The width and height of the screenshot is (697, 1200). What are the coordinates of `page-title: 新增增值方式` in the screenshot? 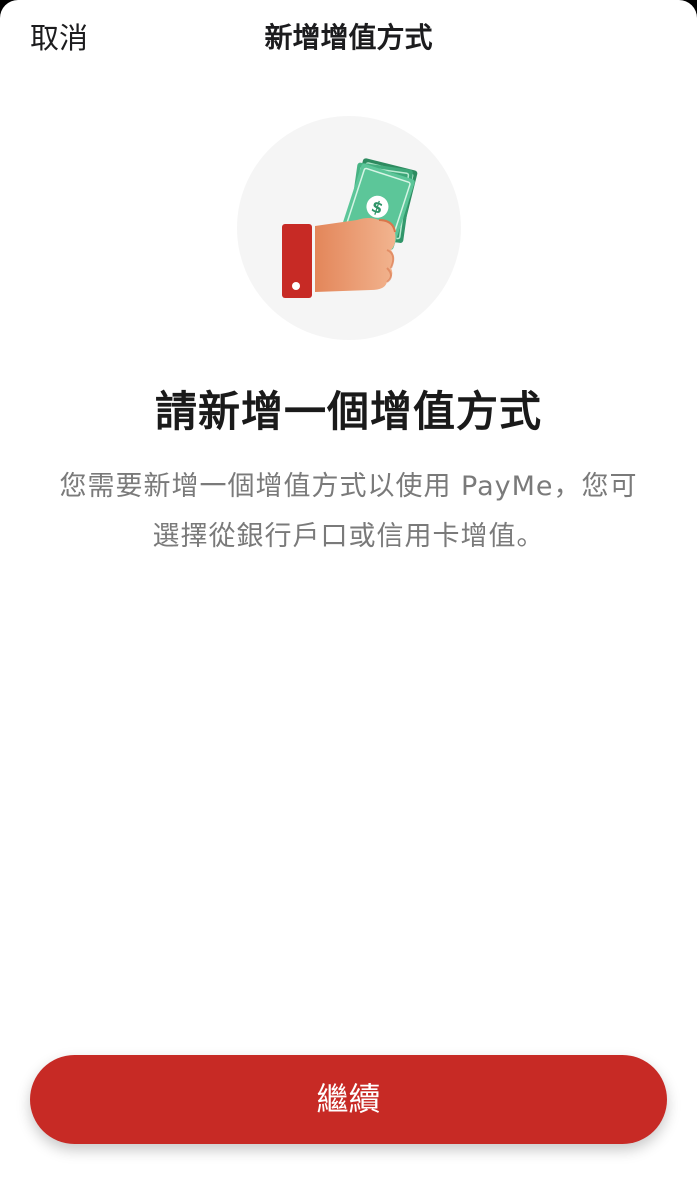 It's located at (348, 37).